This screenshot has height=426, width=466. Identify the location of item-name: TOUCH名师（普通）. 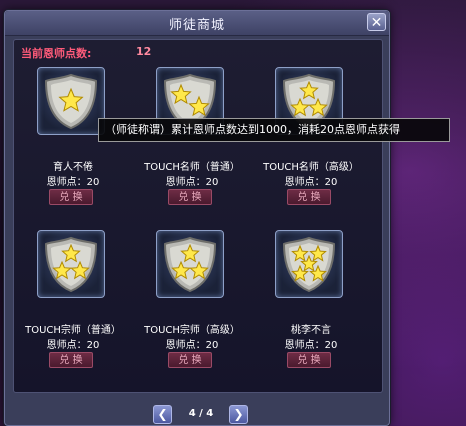
(192, 167).